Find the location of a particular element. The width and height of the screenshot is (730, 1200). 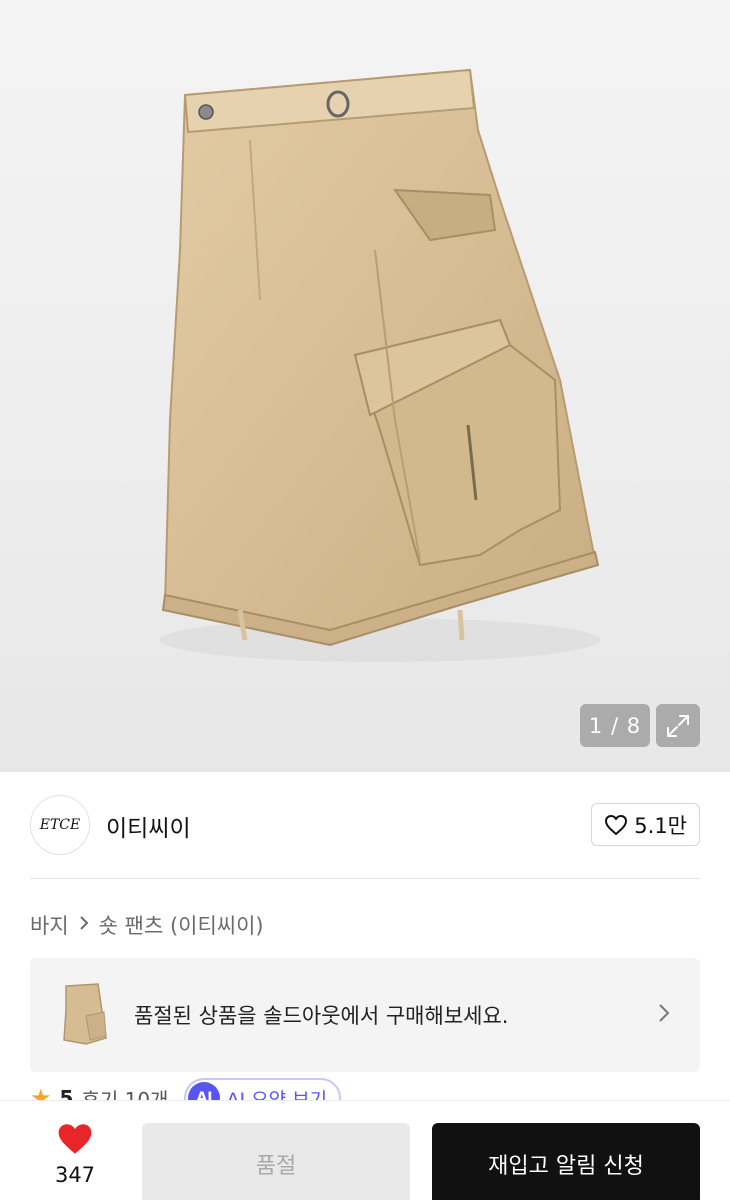

brand-row: ETCE 이티씨이 5.1만 is located at coordinates (365, 825).